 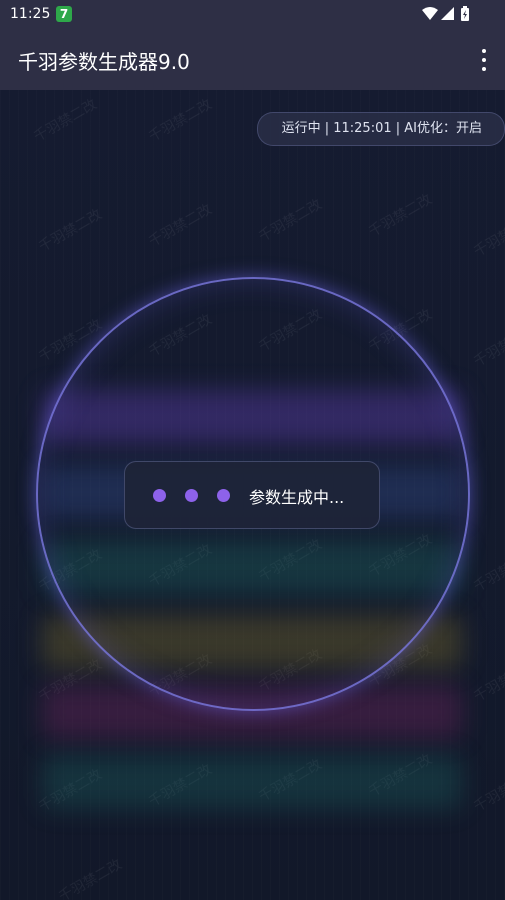 I want to click on more-vert-icon, so click(x=484, y=60).